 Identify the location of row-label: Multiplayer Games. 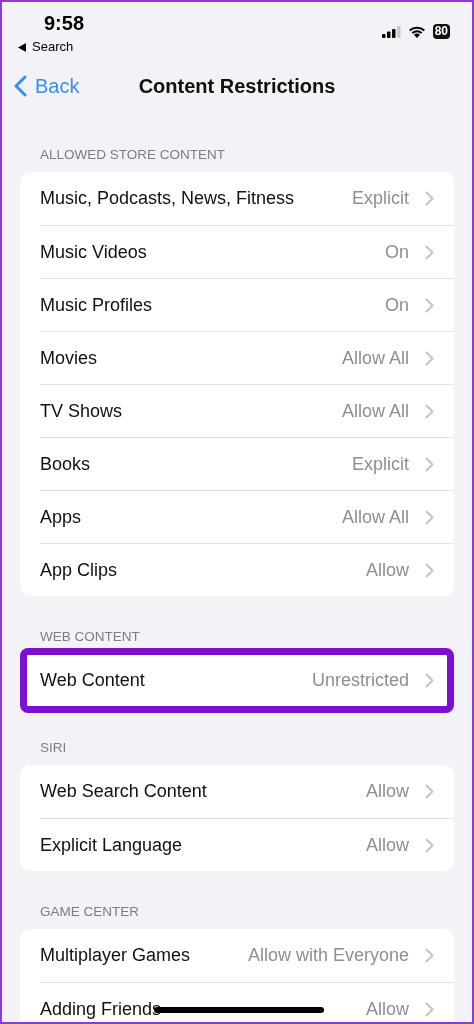
(115, 955).